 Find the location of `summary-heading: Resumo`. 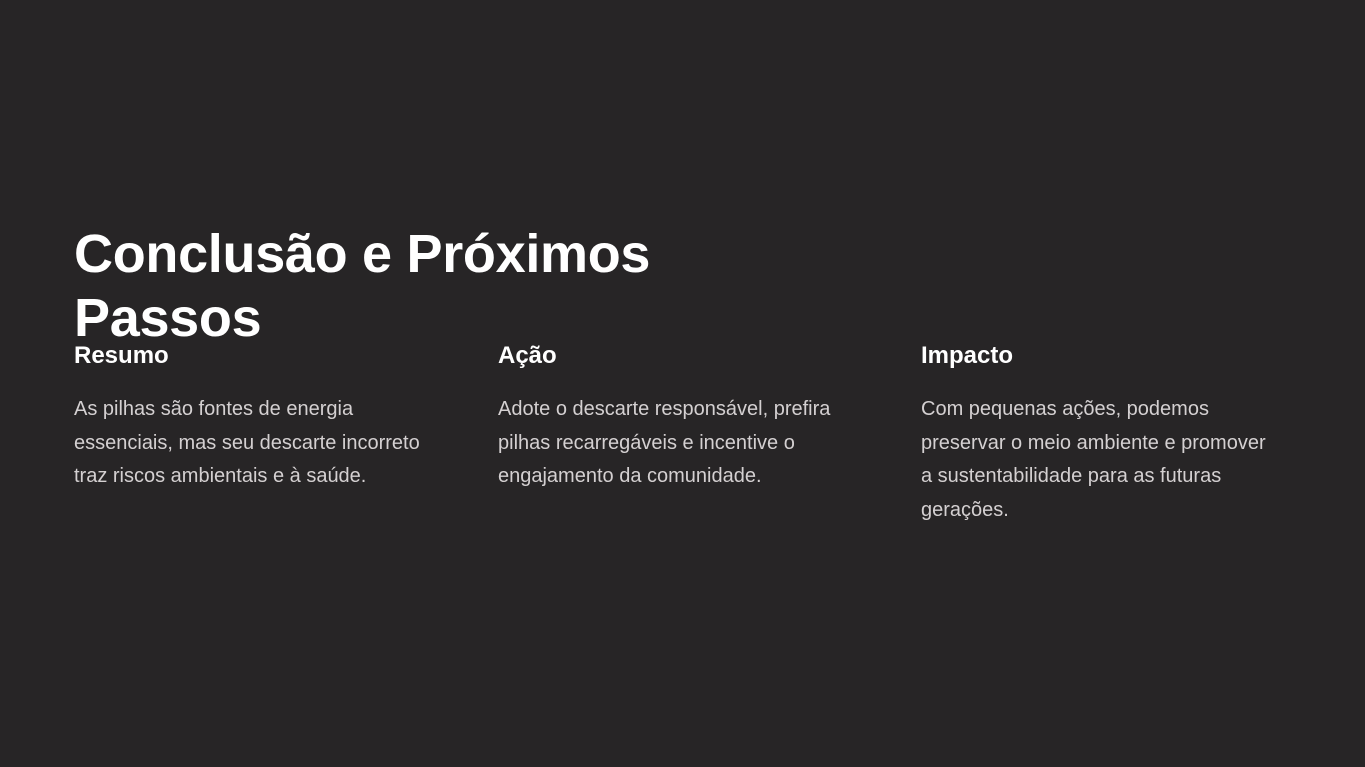

summary-heading: Resumo is located at coordinates (121, 355).